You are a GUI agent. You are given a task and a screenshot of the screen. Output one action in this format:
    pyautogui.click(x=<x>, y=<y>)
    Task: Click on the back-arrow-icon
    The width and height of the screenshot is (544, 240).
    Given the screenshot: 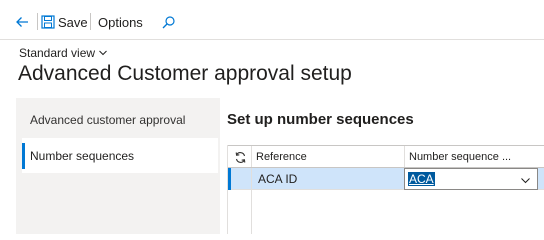 What is the action you would take?
    pyautogui.click(x=22, y=22)
    